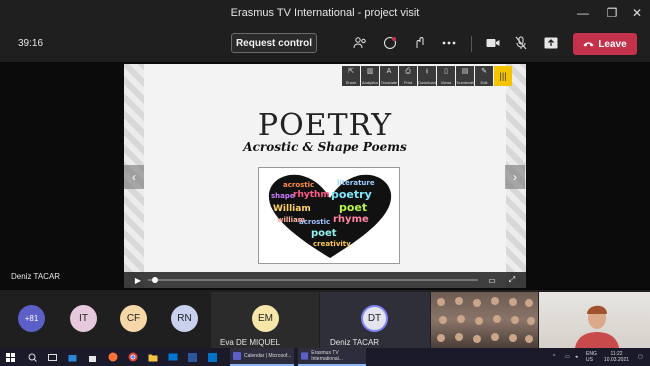 The image size is (650, 366). I want to click on heart-word: creativity, so click(332, 244).